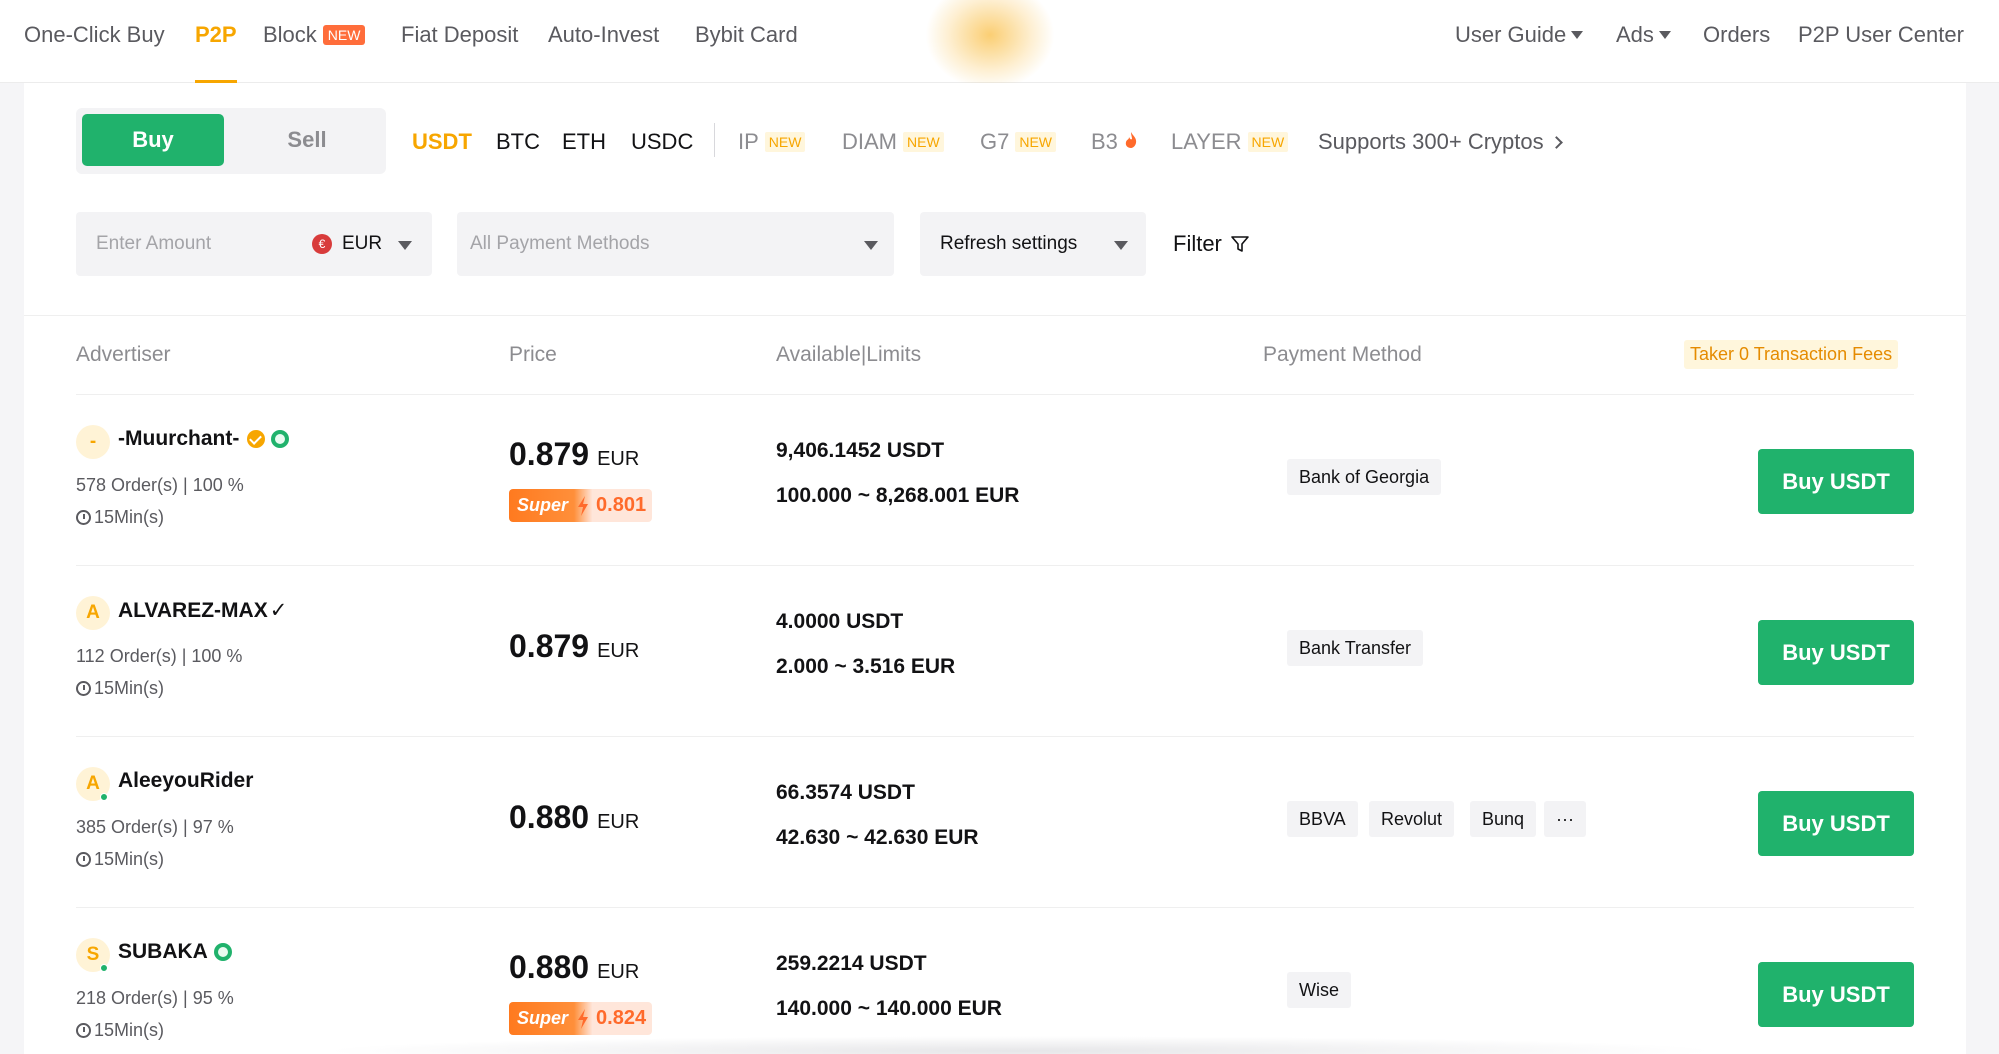 This screenshot has width=1999, height=1054. I want to click on advertiser-name: -Muurchant-, so click(204, 439).